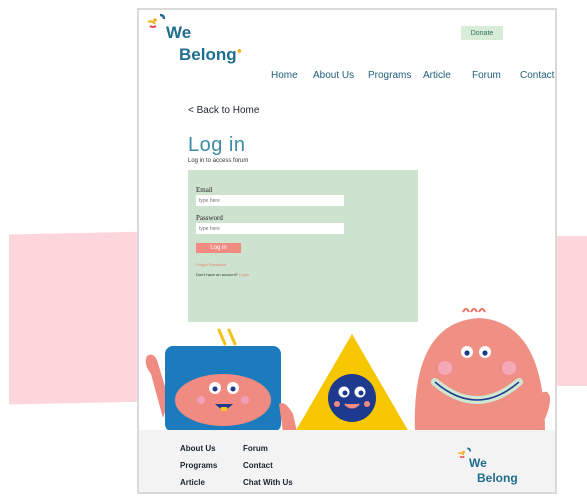 The width and height of the screenshot is (587, 499). Describe the element at coordinates (218, 248) in the screenshot. I see `login-button: Log in` at that location.